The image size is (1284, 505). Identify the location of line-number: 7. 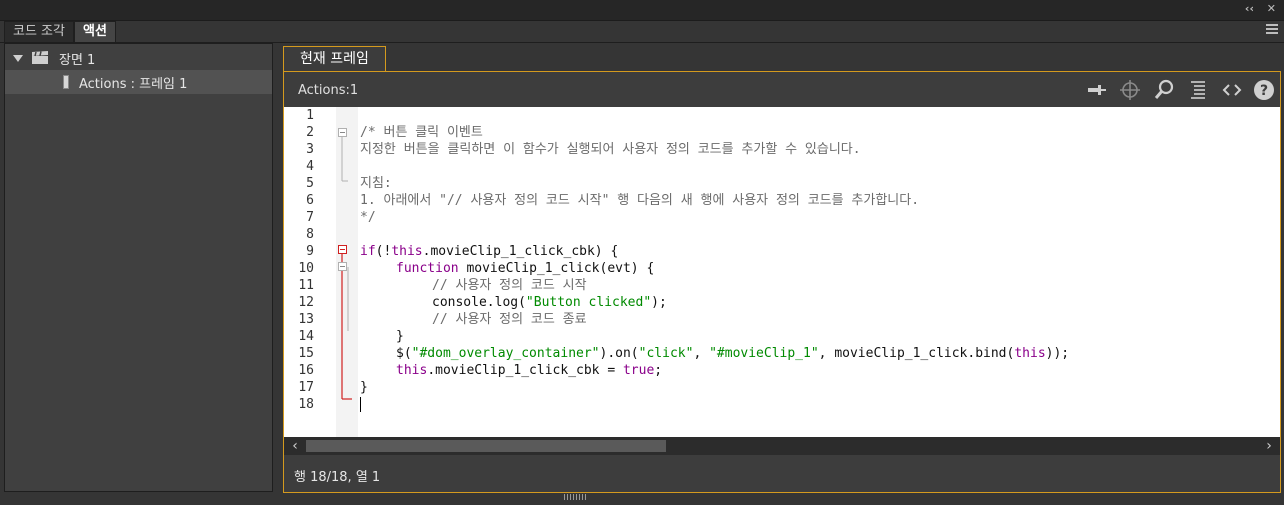
(310, 217).